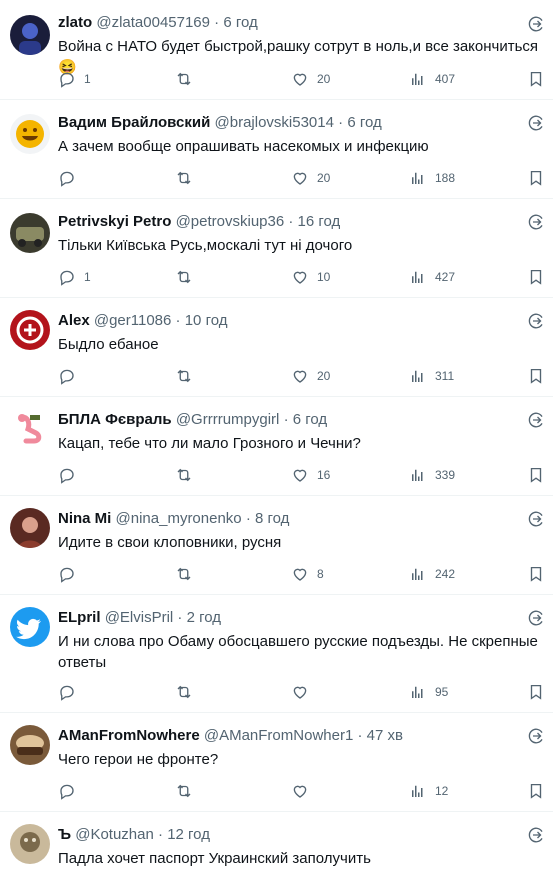  What do you see at coordinates (445, 178) in the screenshot?
I see `views-count: 188` at bounding box center [445, 178].